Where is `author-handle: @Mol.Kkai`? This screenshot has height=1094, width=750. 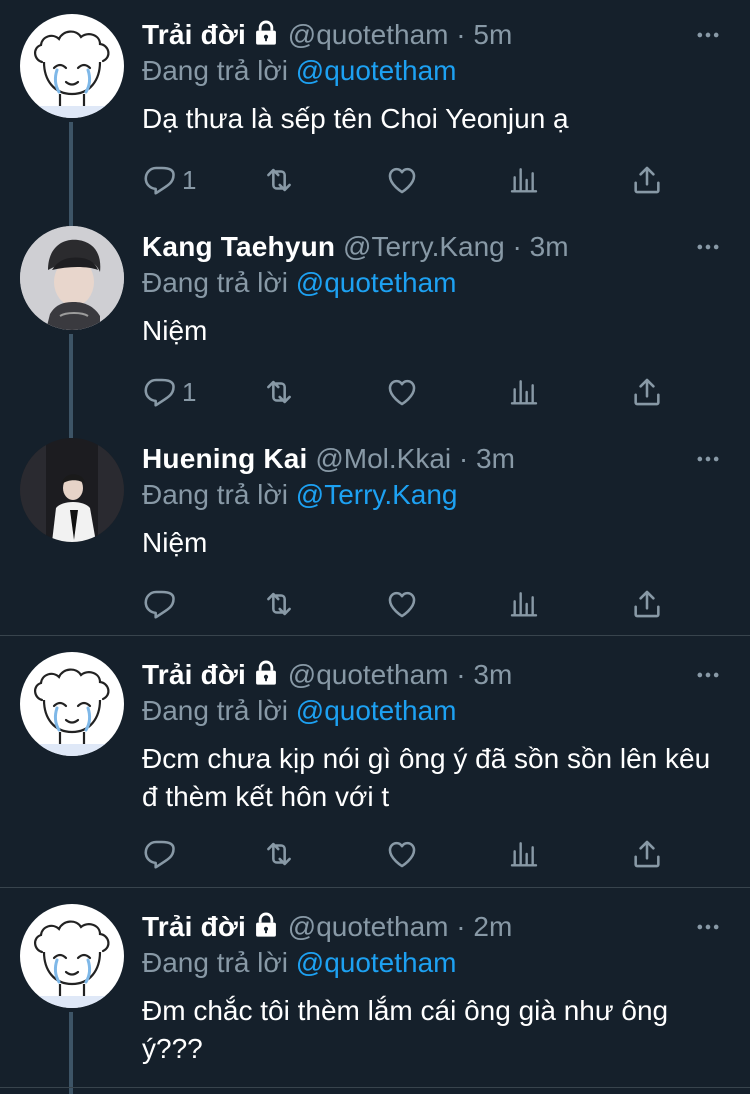
author-handle: @Mol.Kkai is located at coordinates (383, 458).